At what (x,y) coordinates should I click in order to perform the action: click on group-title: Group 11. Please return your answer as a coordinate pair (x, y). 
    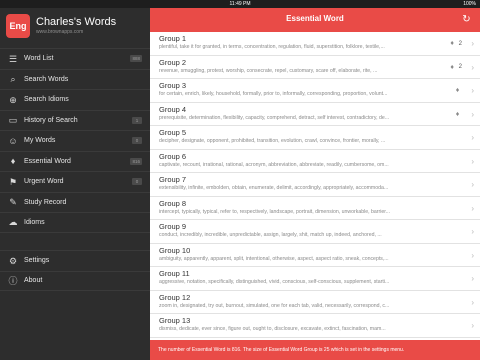
    Looking at the image, I should click on (174, 273).